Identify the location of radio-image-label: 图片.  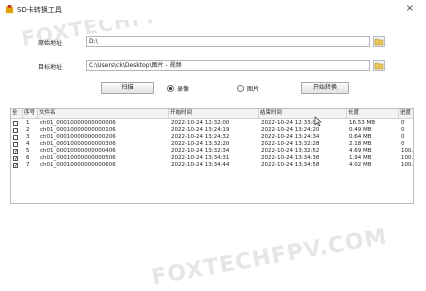
(253, 89).